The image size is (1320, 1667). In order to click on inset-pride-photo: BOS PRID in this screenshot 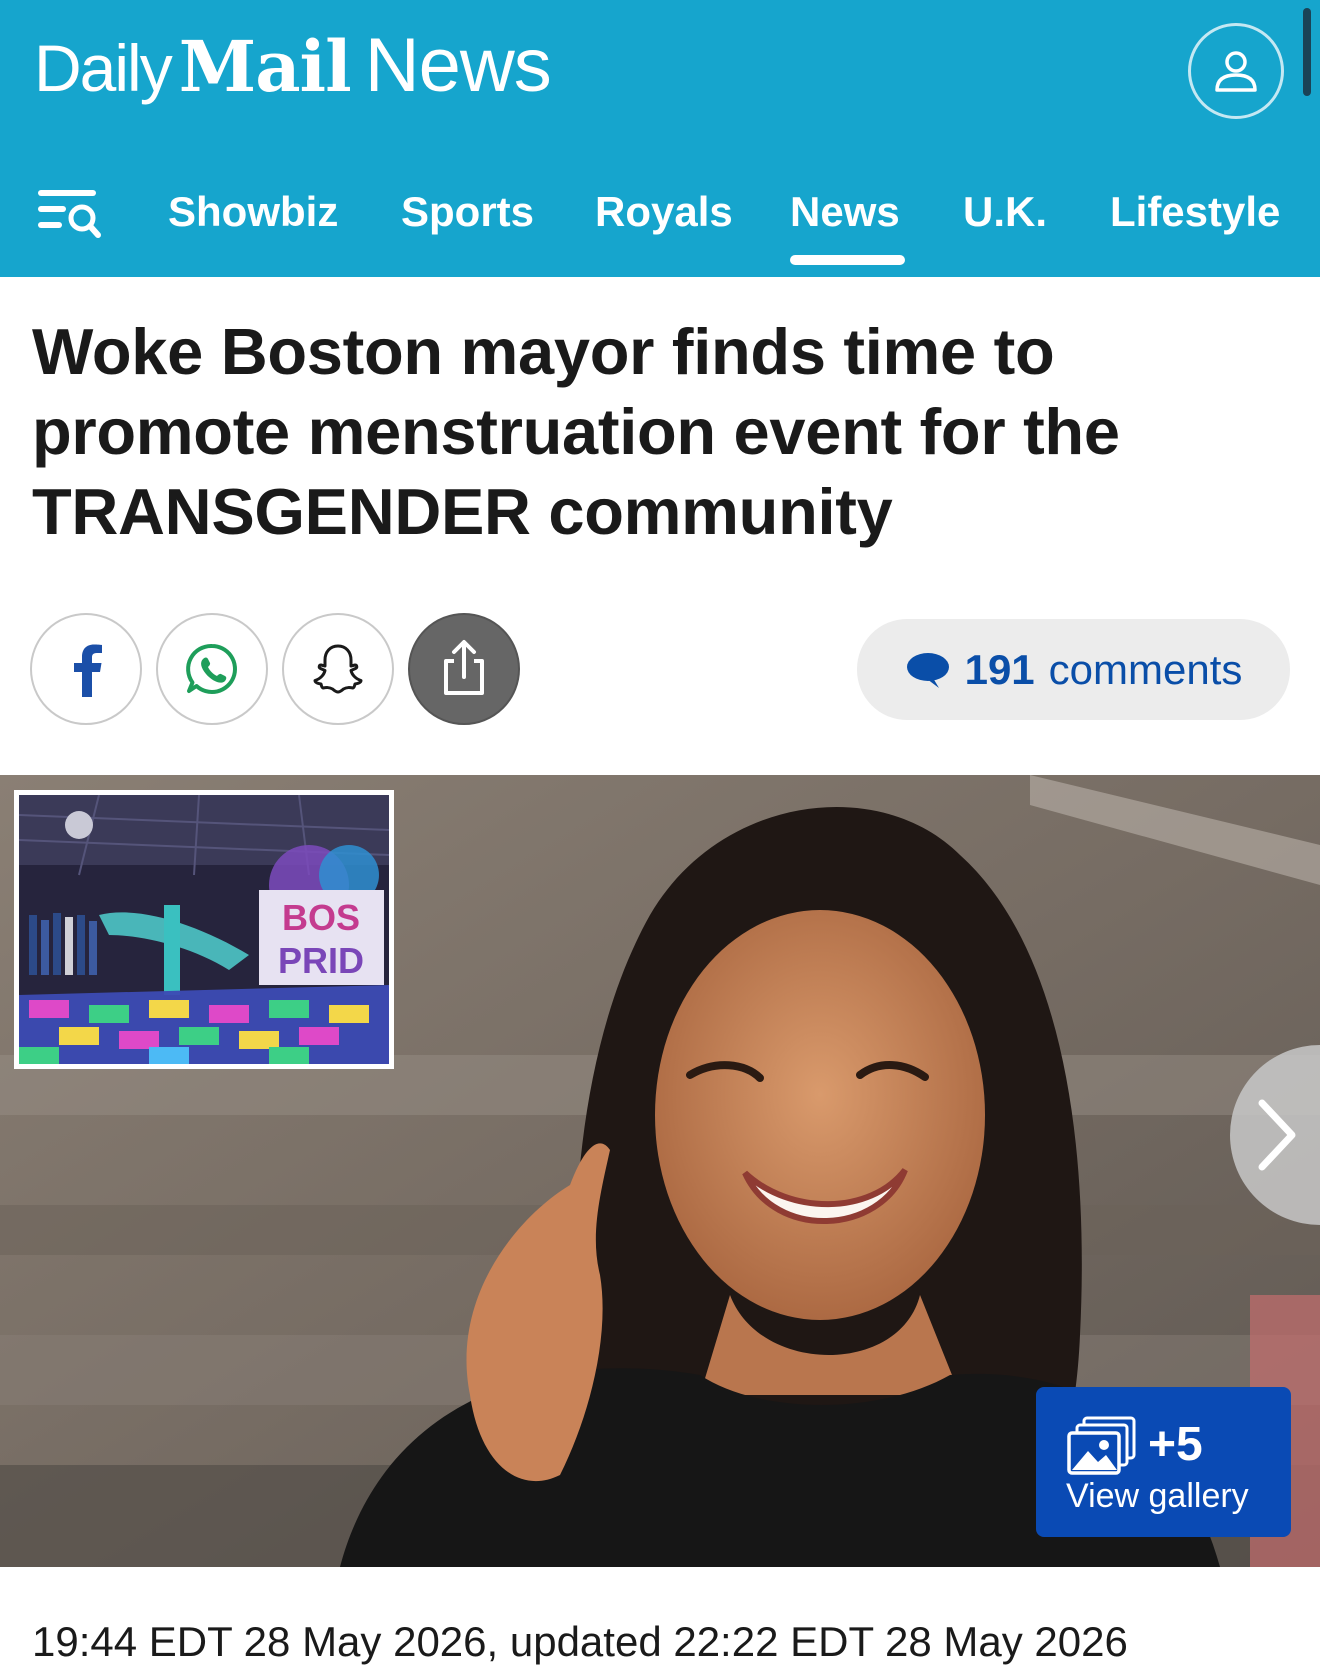, I will do `click(204, 929)`.